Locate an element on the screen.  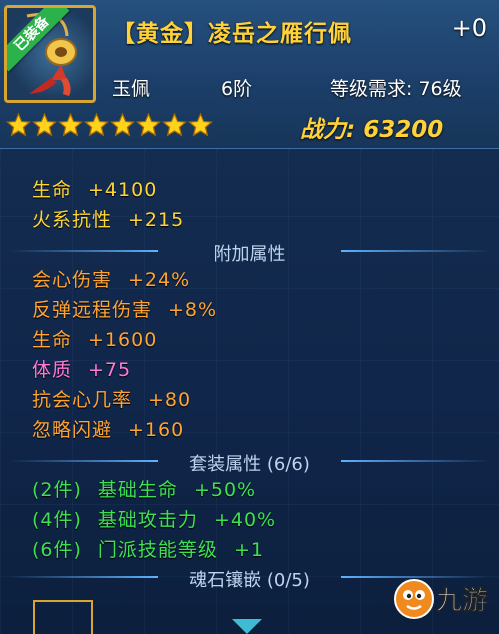
stat-name: 火系抗性 is located at coordinates (72, 220).